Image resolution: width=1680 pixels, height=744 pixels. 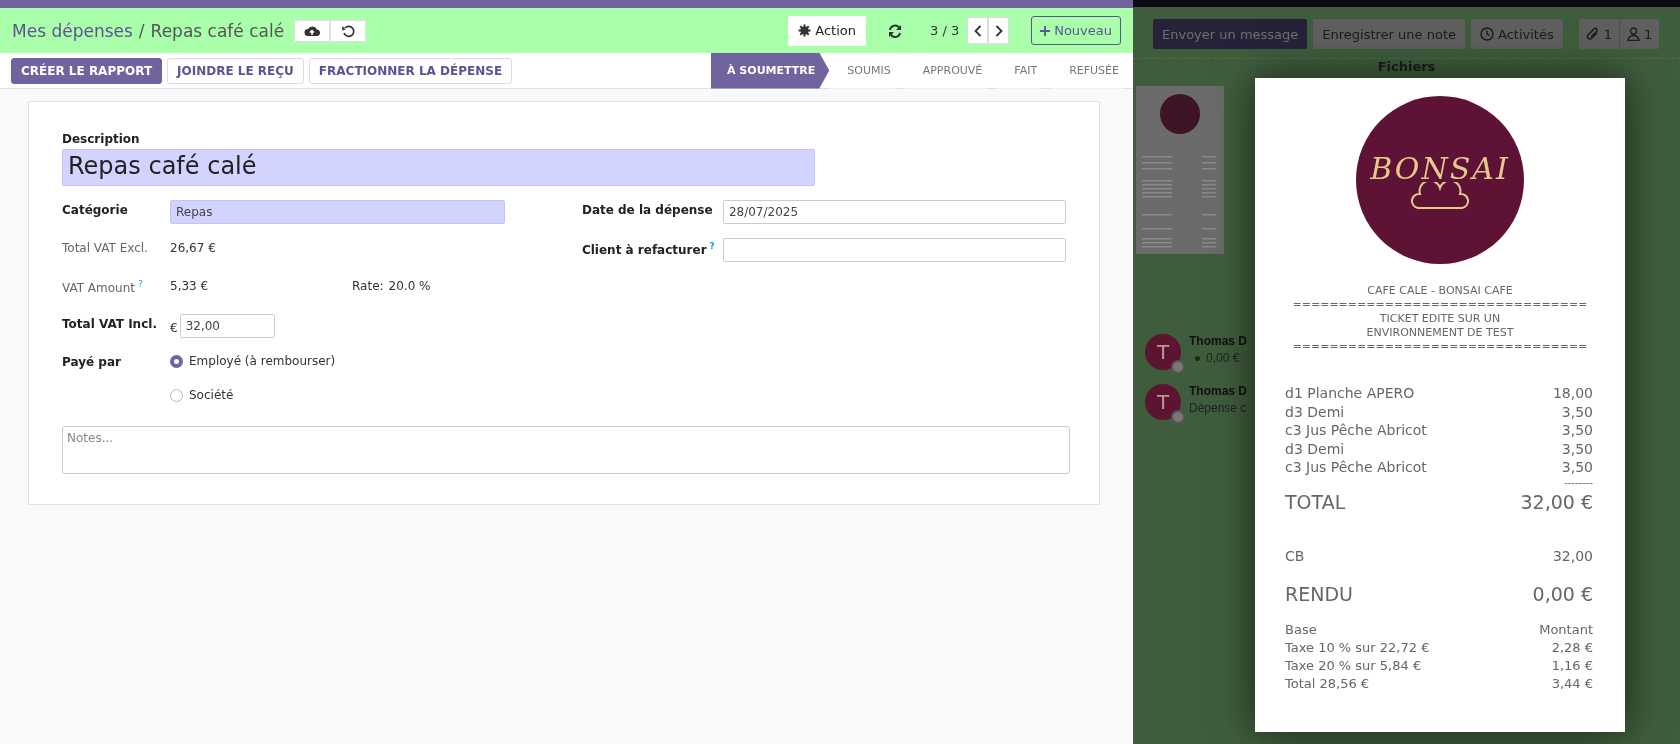 What do you see at coordinates (770, 70) in the screenshot?
I see `status-stage: À SOUMETTRE` at bounding box center [770, 70].